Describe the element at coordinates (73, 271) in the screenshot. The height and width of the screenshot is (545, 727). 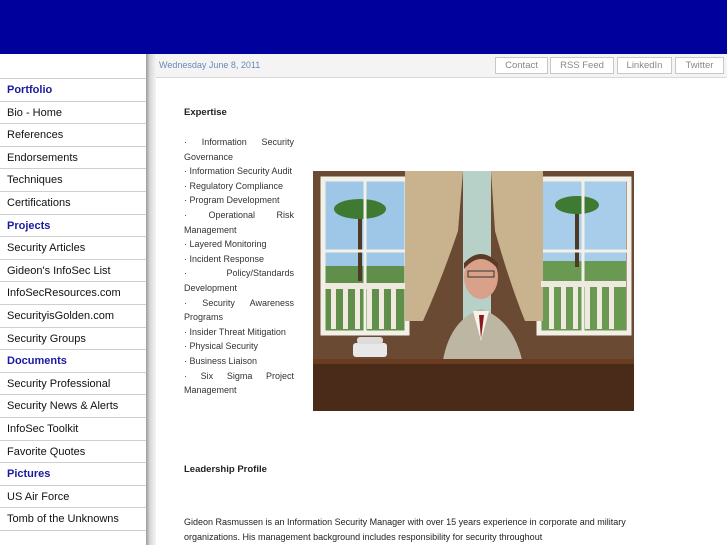
I see `sidebar-item-gideon-s-infosec-list: Gideon's InfoSec List` at that location.